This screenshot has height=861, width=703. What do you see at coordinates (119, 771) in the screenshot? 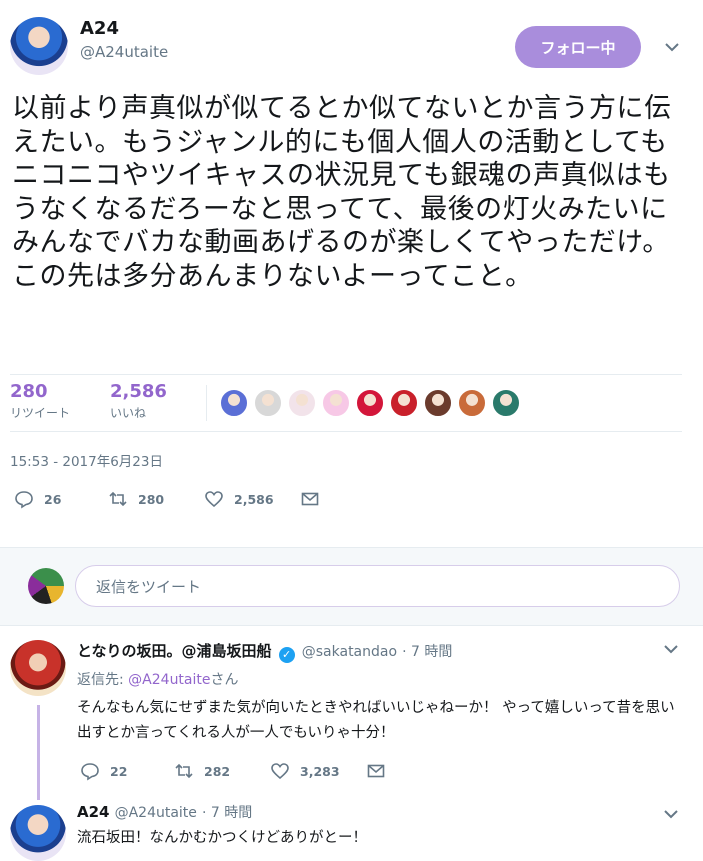
I see `reply-action-count: 22` at bounding box center [119, 771].